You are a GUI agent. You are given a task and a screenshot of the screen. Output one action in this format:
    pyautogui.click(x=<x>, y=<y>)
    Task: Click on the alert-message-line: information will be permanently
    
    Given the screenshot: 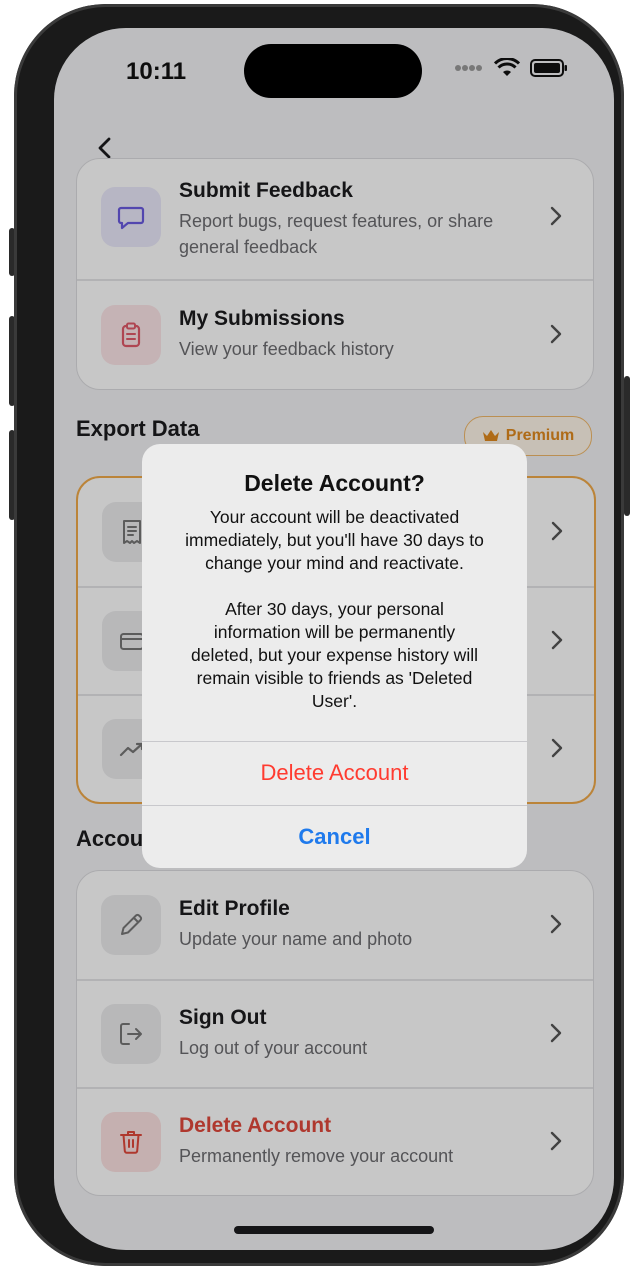 What is the action you would take?
    pyautogui.click(x=334, y=632)
    